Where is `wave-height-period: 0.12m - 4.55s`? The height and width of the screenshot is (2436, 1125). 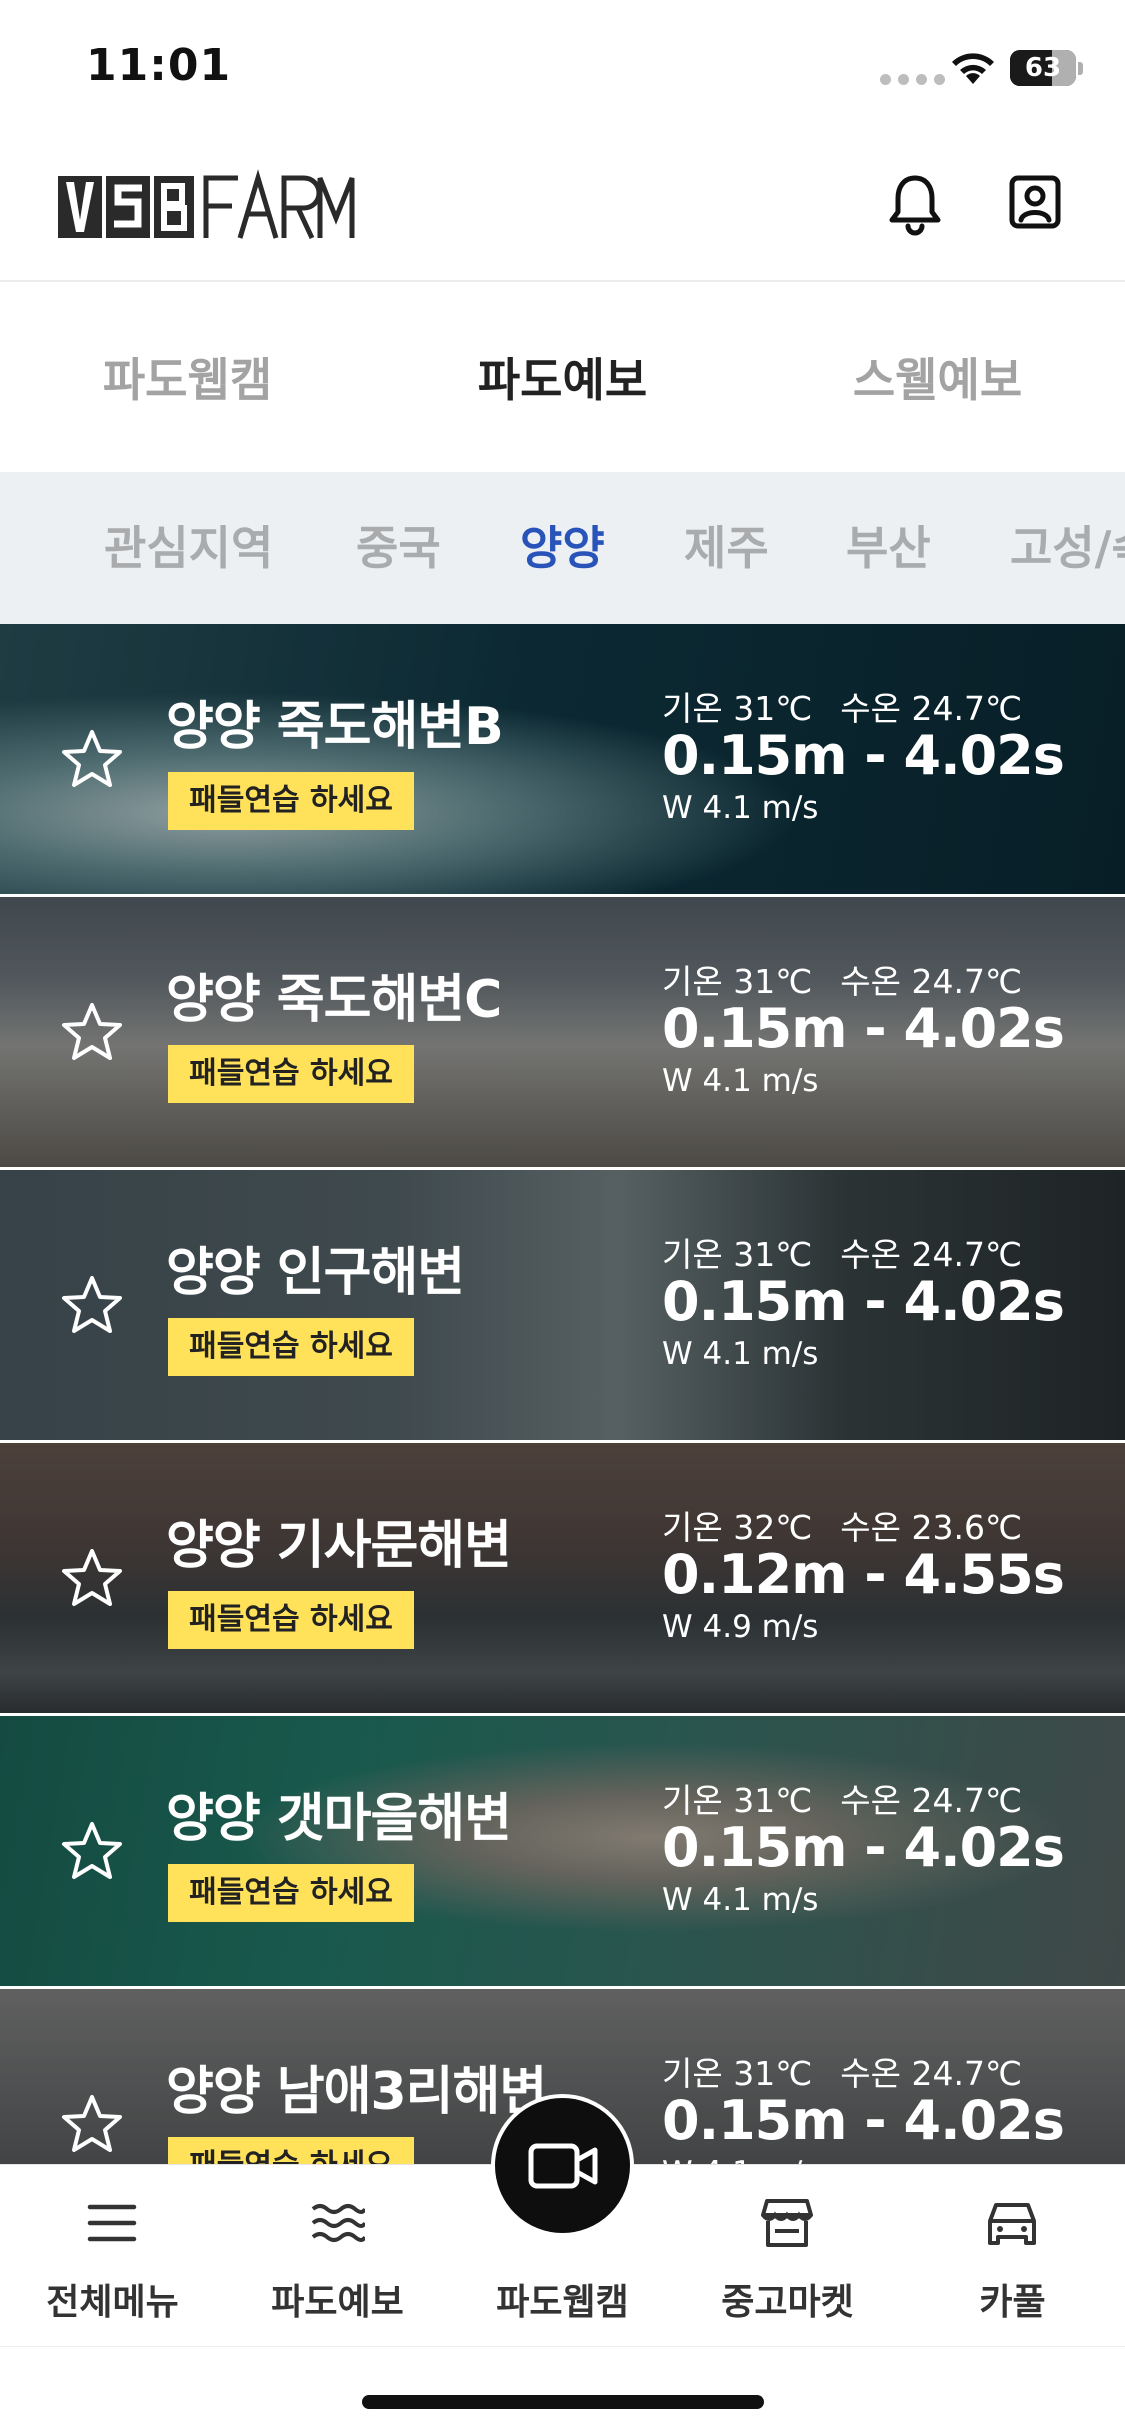
wave-height-period: 0.12m - 4.55s is located at coordinates (863, 1574).